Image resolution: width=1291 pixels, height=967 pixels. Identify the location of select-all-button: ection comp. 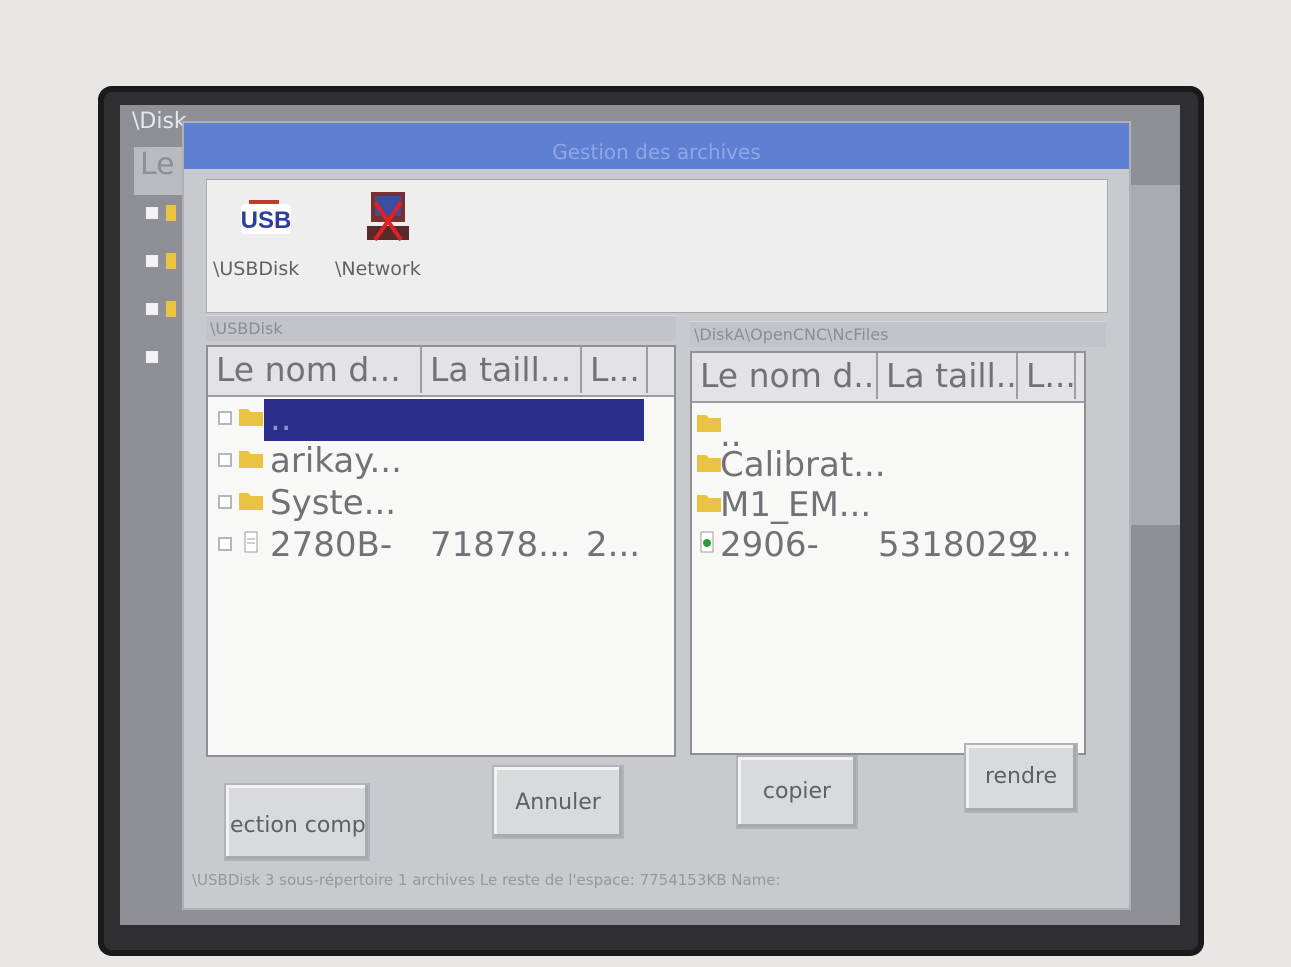
(297, 822).